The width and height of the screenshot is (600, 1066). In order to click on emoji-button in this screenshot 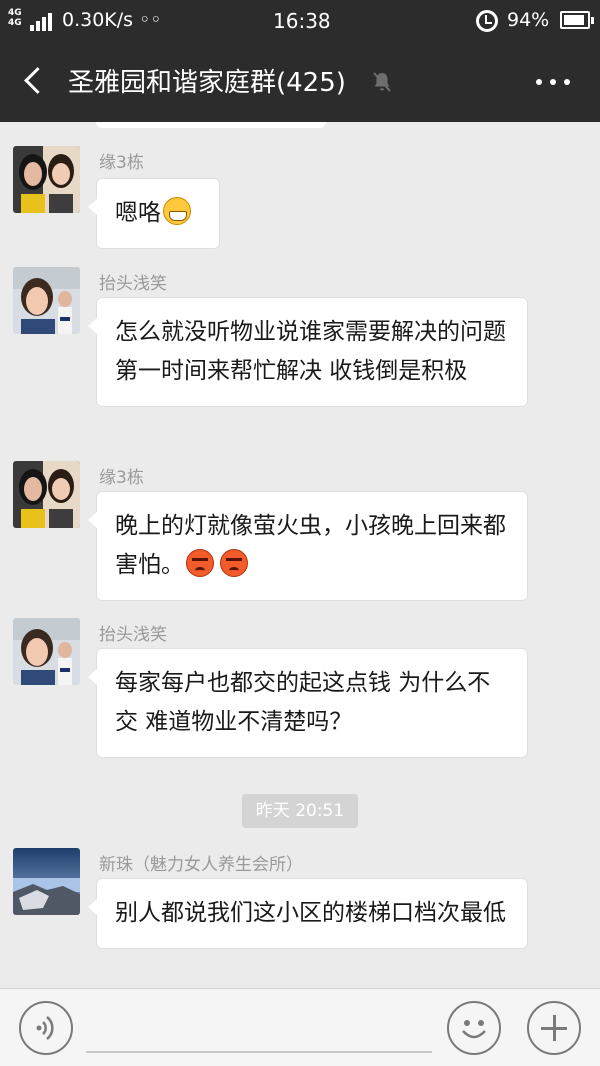, I will do `click(474, 1028)`.